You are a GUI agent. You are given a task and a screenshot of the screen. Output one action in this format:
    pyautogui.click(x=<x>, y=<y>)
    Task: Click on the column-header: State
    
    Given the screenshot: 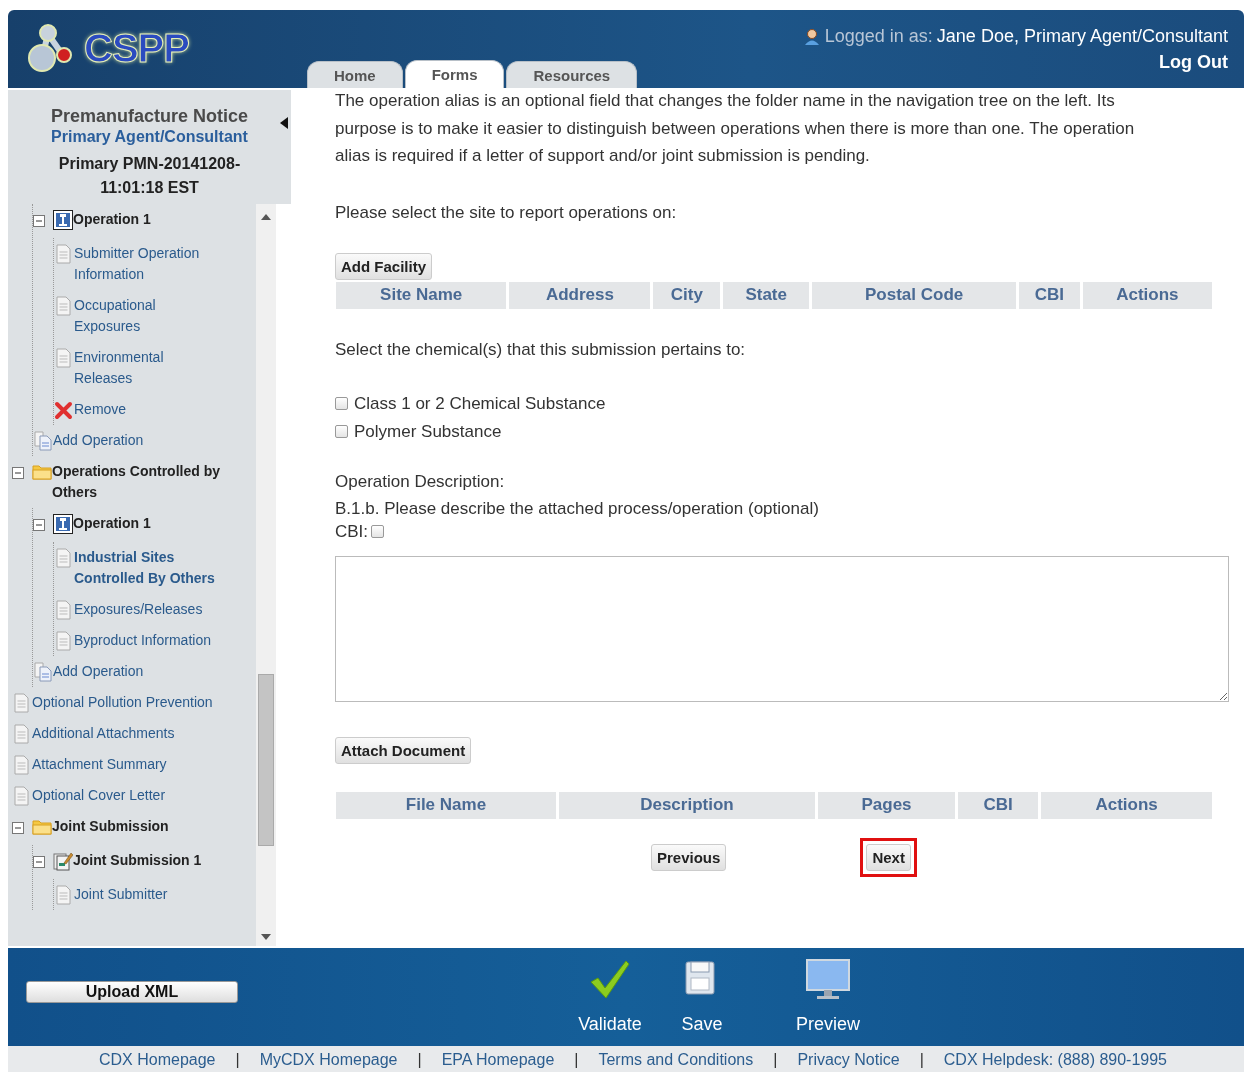 What is the action you would take?
    pyautogui.click(x=766, y=295)
    